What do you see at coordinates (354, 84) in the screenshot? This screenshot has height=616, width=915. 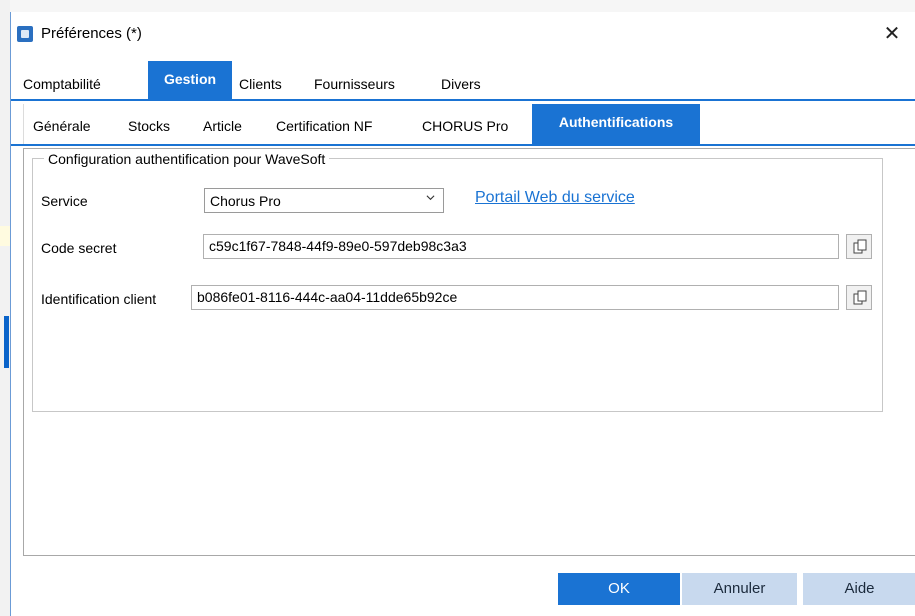 I see `tab-fournisseurs: Fournisseurs` at bounding box center [354, 84].